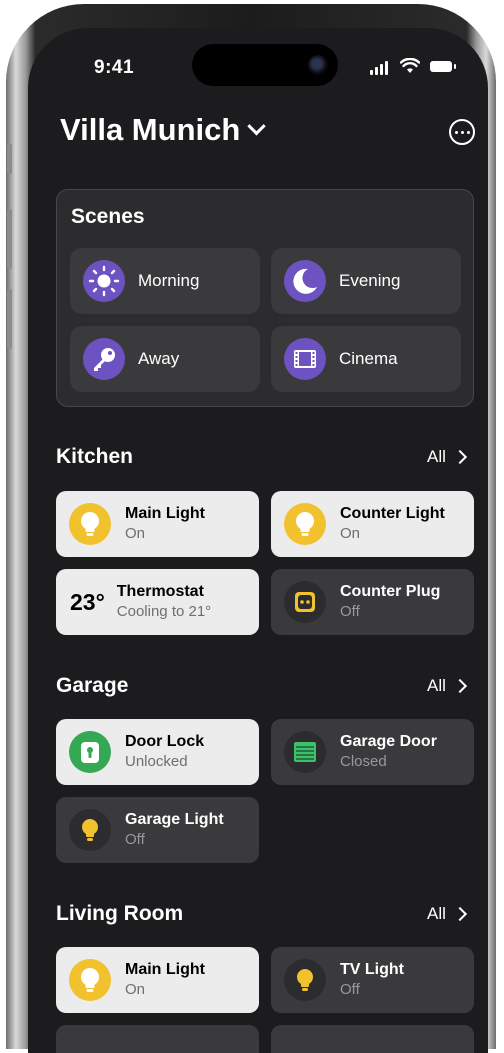  I want to click on tile-name: TV Light, so click(372, 969).